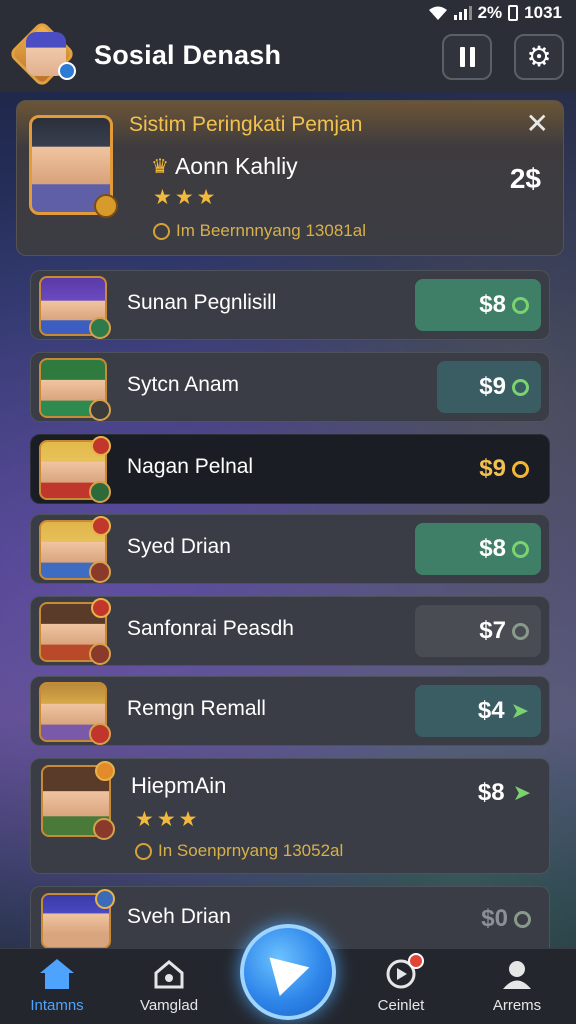 This screenshot has width=576, height=1024. I want to click on play-circle-icon, so click(403, 972).